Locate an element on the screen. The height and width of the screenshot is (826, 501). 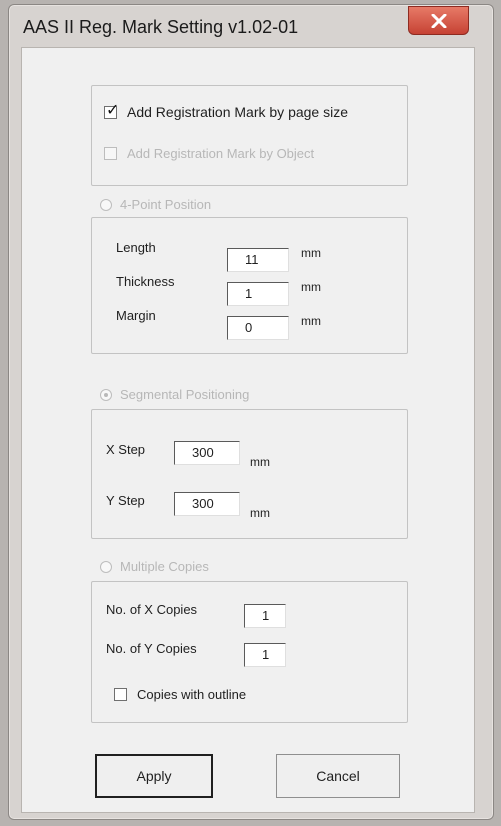
x-step-unit: mm is located at coordinates (260, 462).